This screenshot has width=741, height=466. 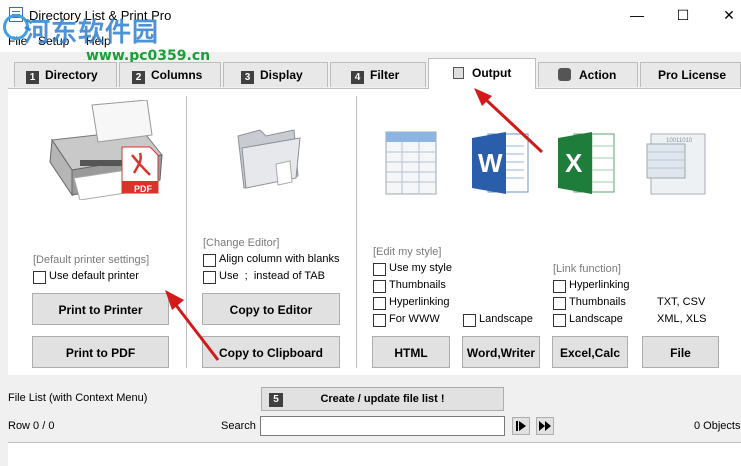 What do you see at coordinates (174, 300) in the screenshot?
I see `arrow-head` at bounding box center [174, 300].